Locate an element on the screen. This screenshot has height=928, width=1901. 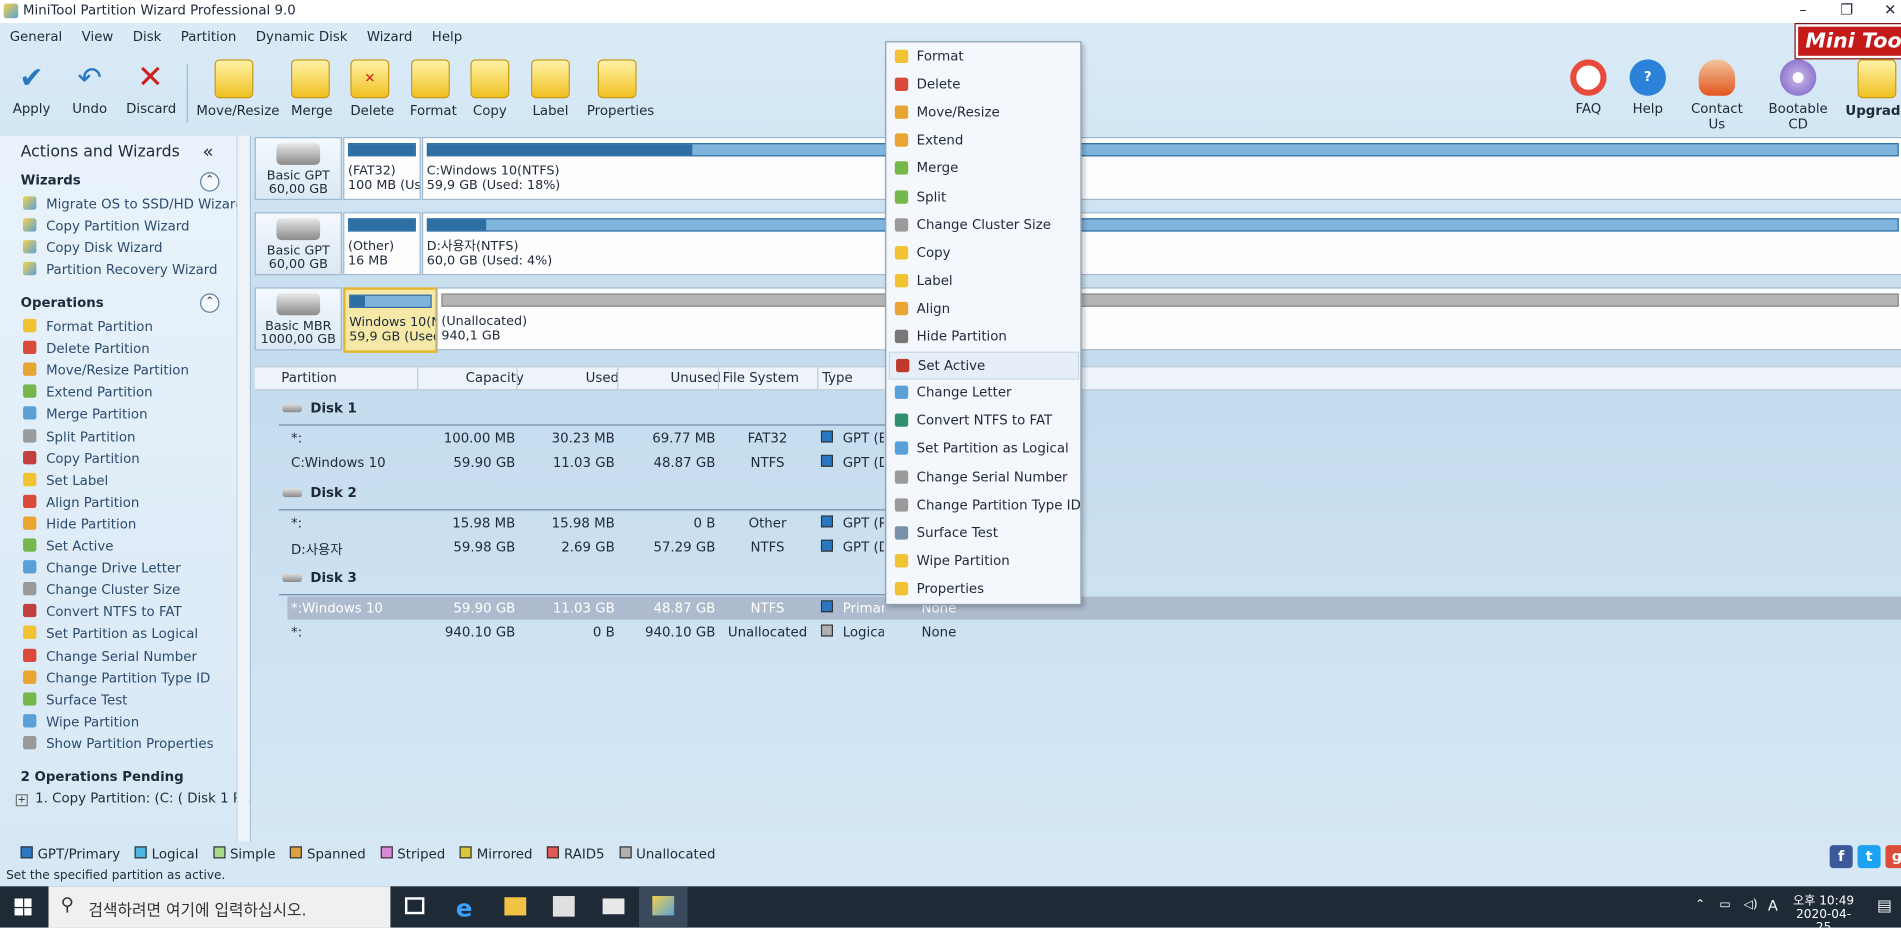
undo-button: ↶ Undo is located at coordinates (89, 87).